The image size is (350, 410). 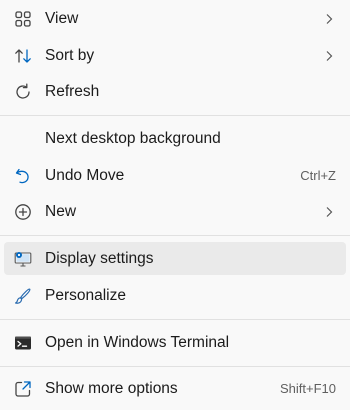 What do you see at coordinates (23, 56) in the screenshot?
I see `sort-icon` at bounding box center [23, 56].